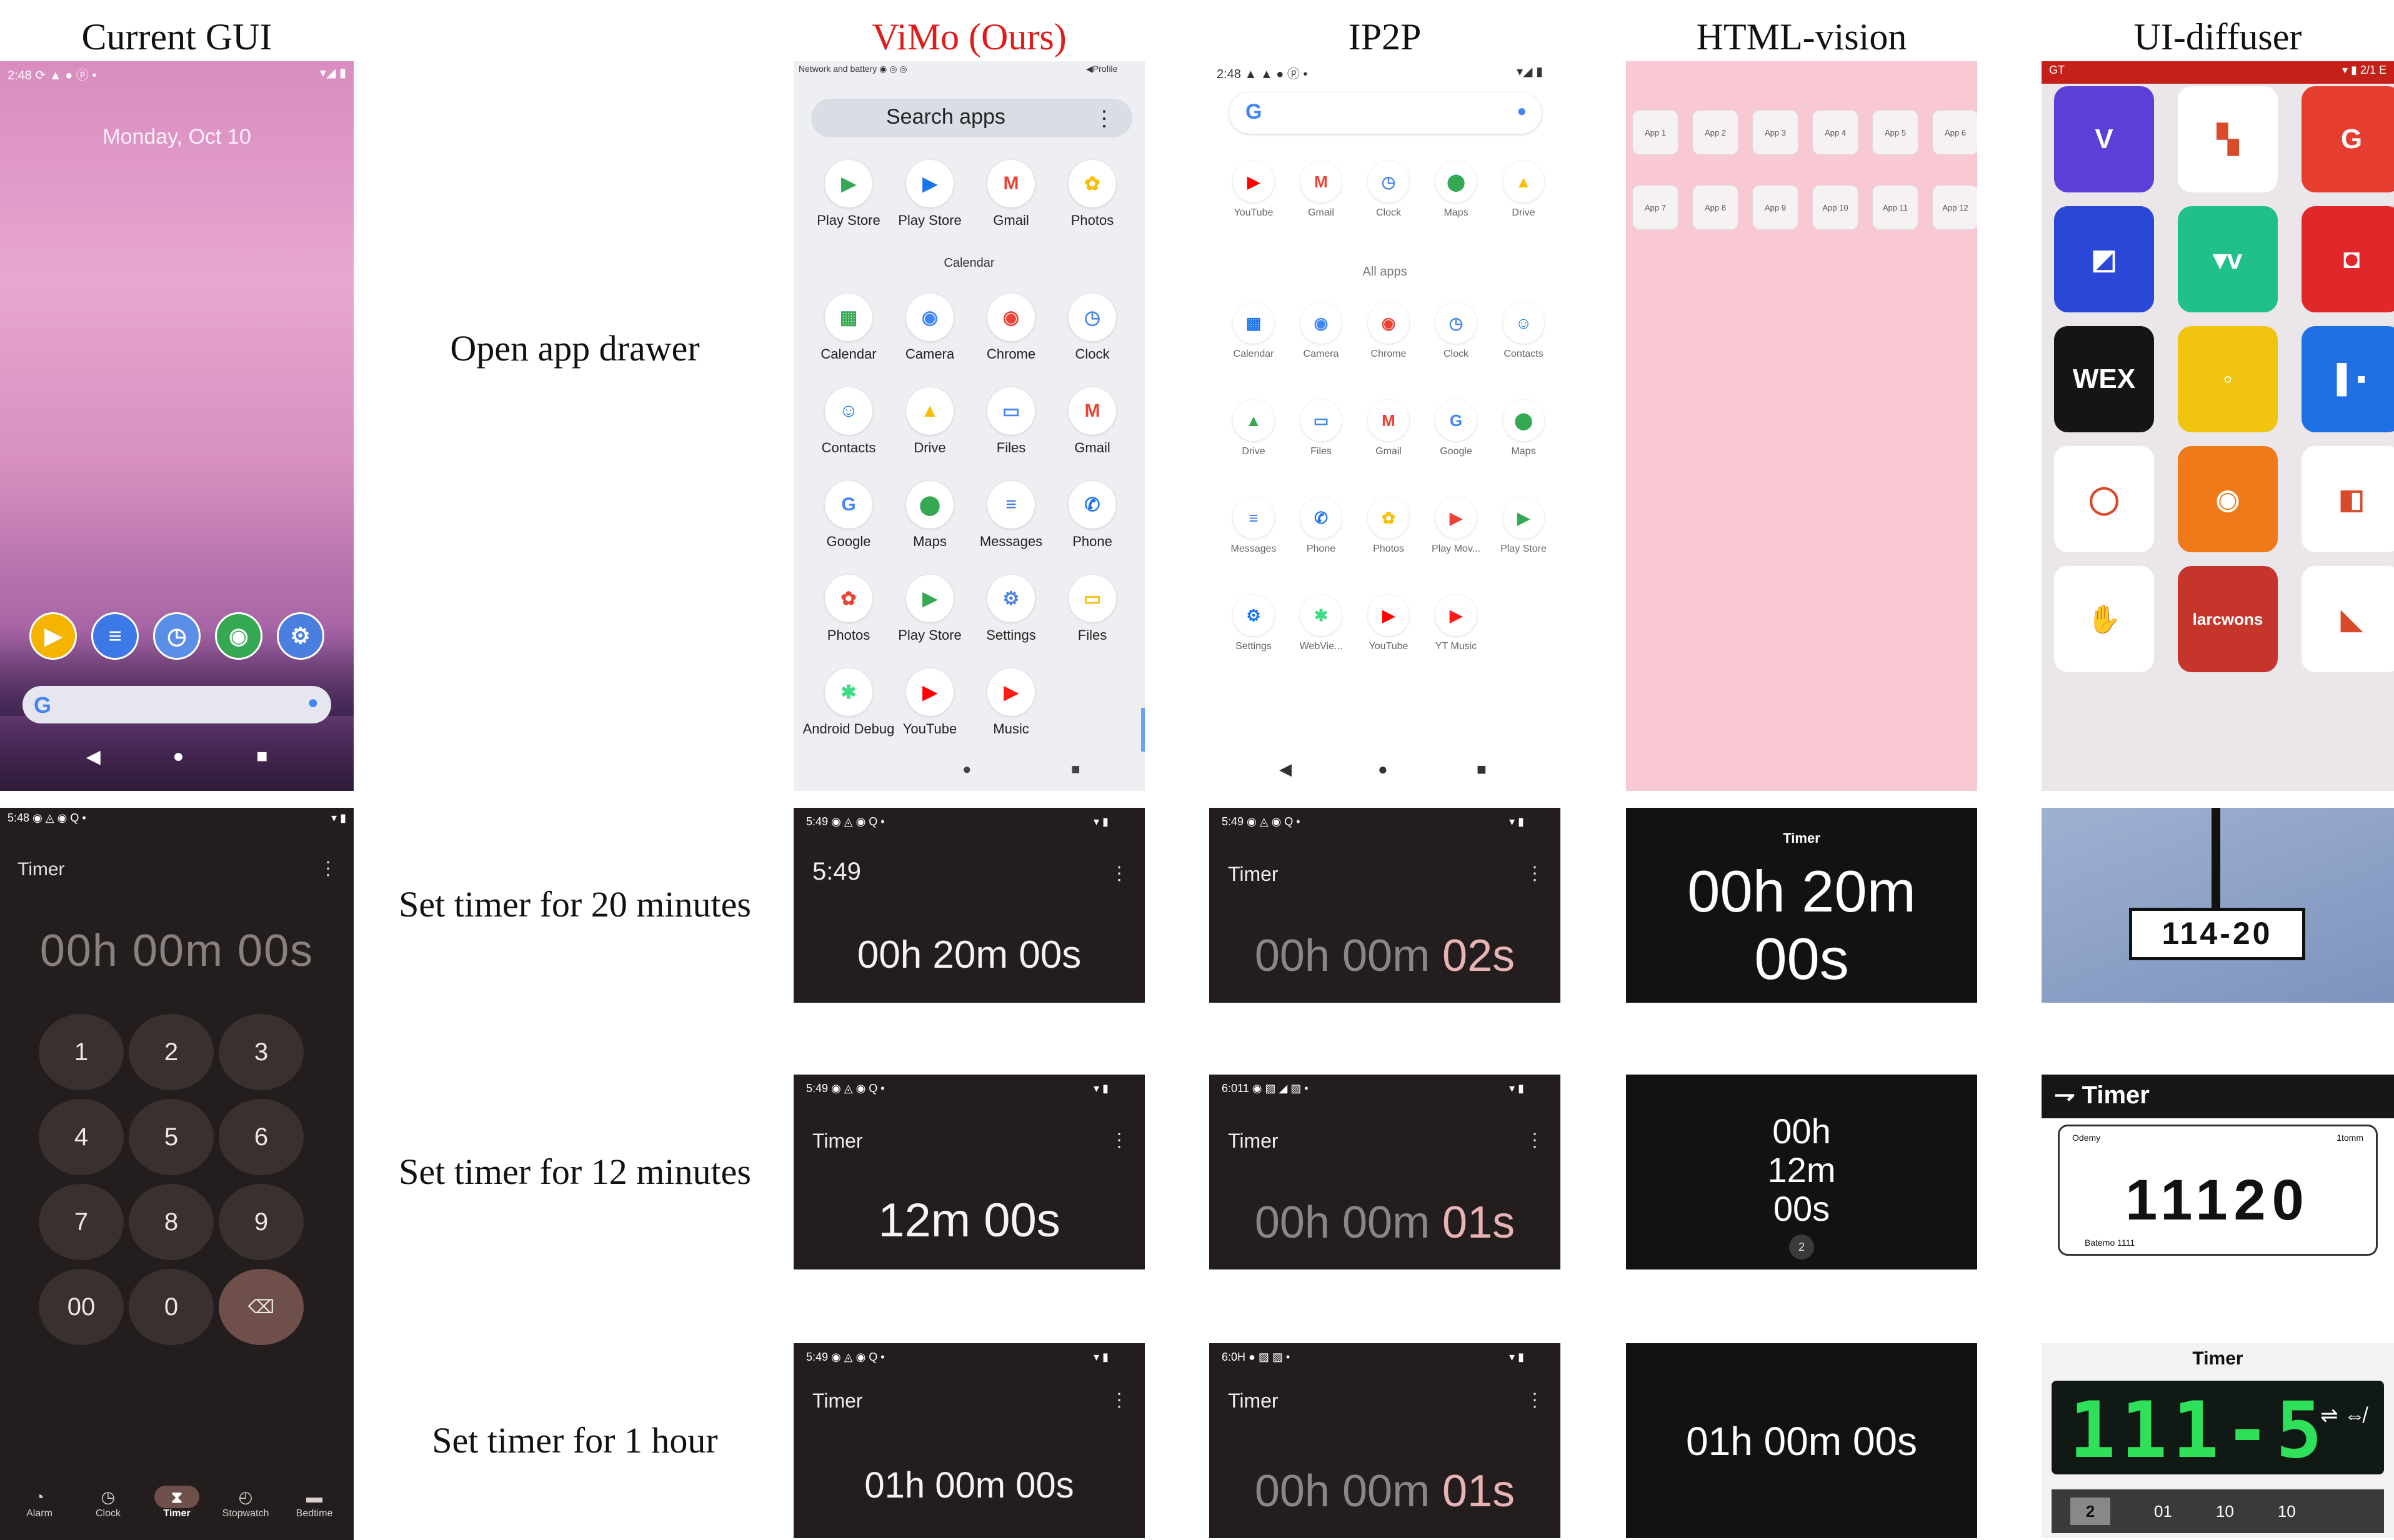 This screenshot has width=2394, height=1540. Describe the element at coordinates (2348, 379) in the screenshot. I see `app-tile: ▌▪` at that location.